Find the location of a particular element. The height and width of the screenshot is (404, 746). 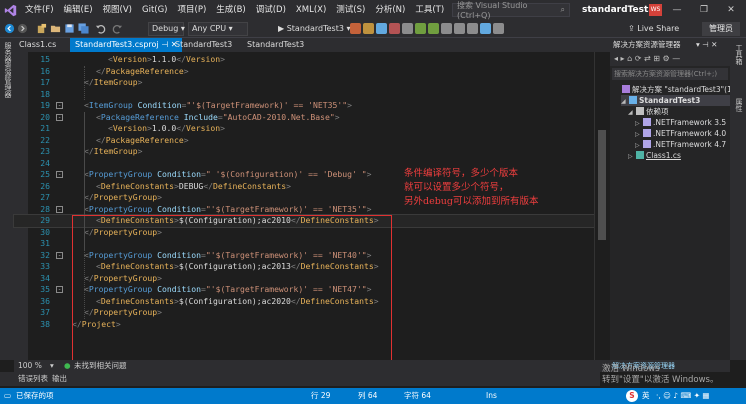

code-line: 22 </PackageReference> is located at coordinates (304, 141).